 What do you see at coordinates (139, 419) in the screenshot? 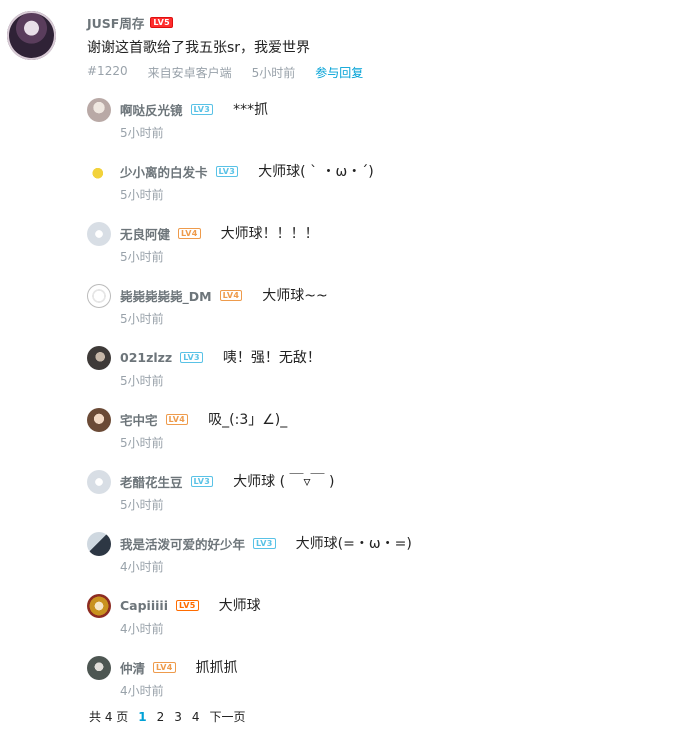
I see `reply-username: 宅中宅` at bounding box center [139, 419].